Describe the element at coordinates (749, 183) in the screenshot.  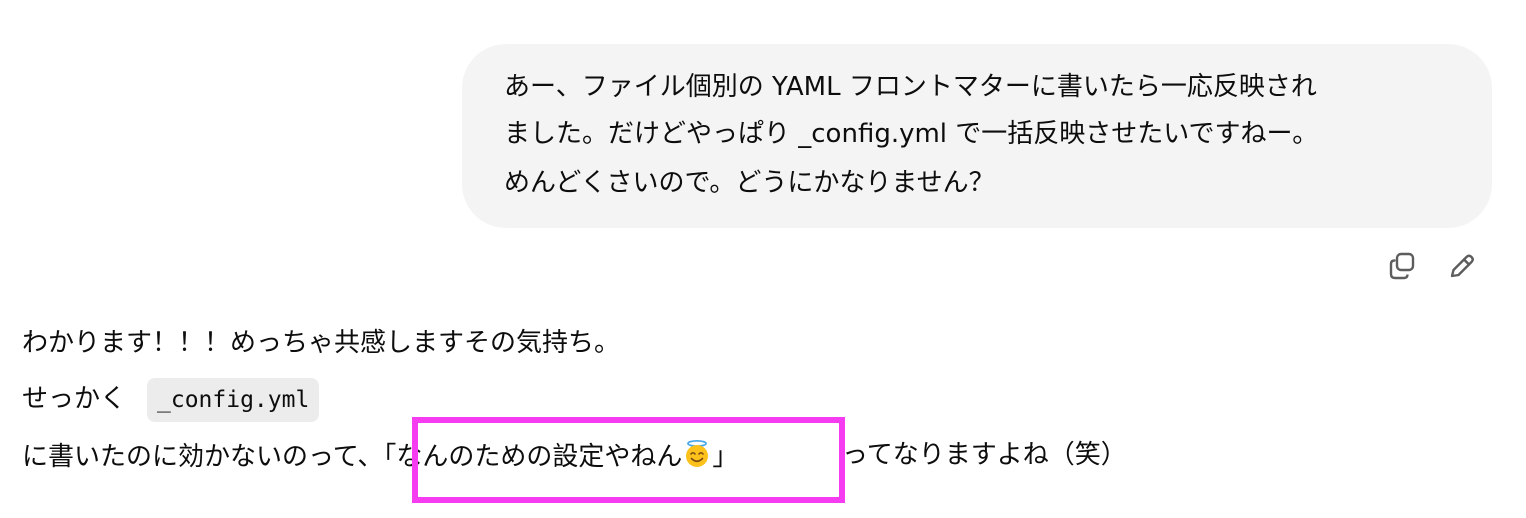
I see `user-message-line: めんどくさいので。どうにかなりません？` at that location.